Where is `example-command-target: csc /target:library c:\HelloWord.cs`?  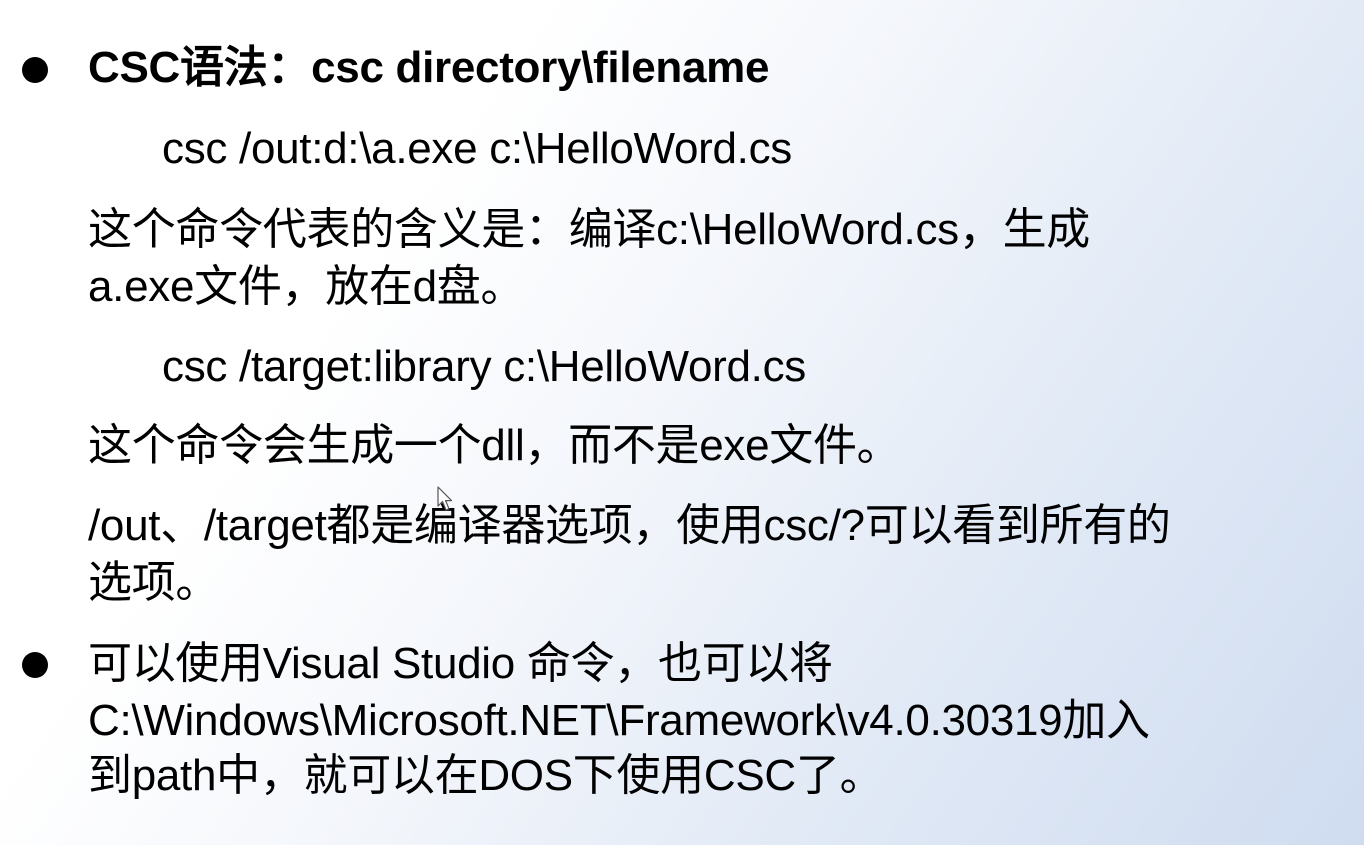 example-command-target: csc /target:library c:\HelloWord.cs is located at coordinates (484, 366).